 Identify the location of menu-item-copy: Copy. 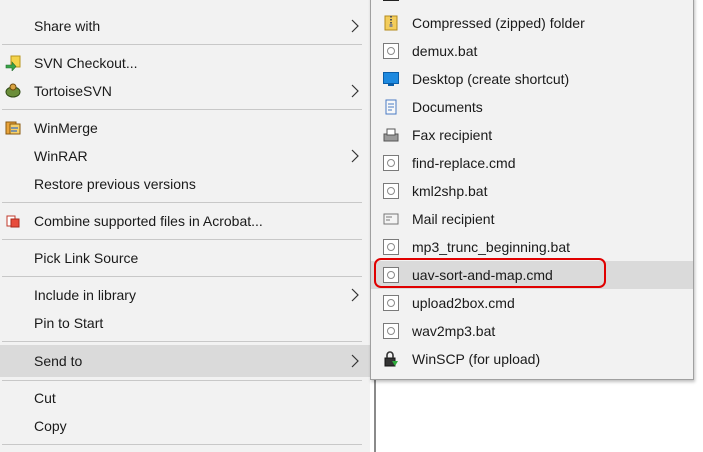
(185, 426).